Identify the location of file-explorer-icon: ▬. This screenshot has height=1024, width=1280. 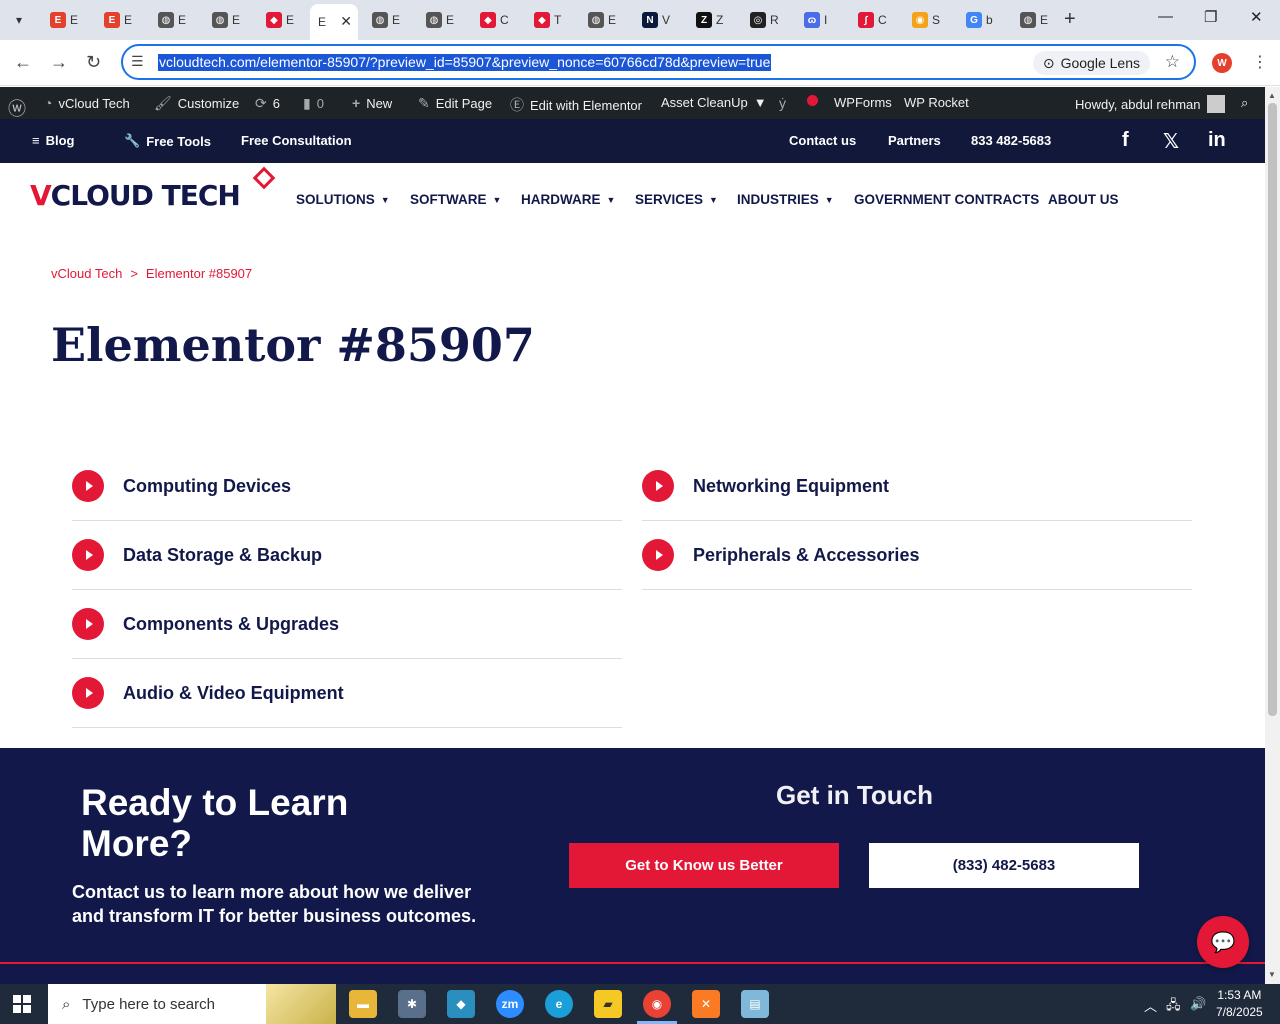
(363, 1004).